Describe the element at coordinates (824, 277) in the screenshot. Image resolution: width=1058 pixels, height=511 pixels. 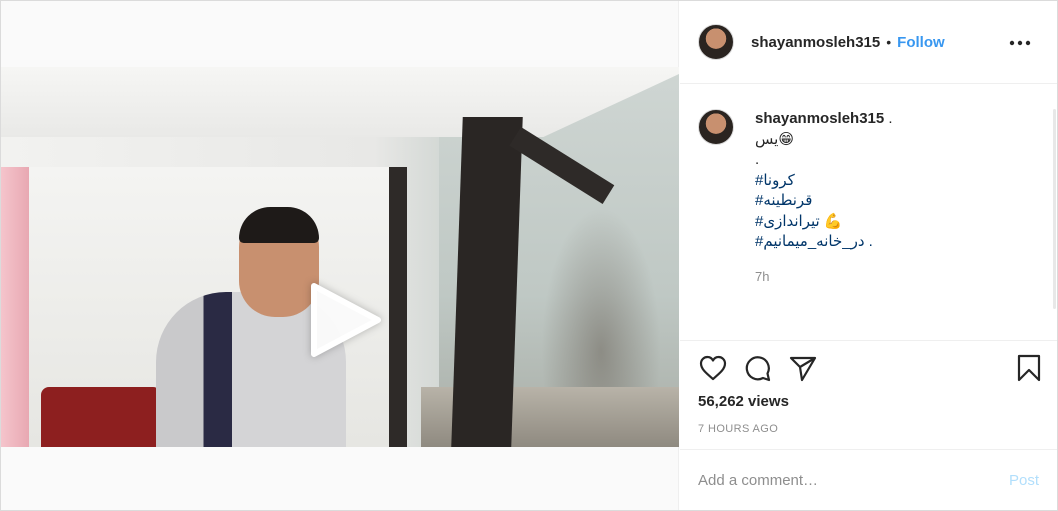
I see `caption-time: 7h` at that location.